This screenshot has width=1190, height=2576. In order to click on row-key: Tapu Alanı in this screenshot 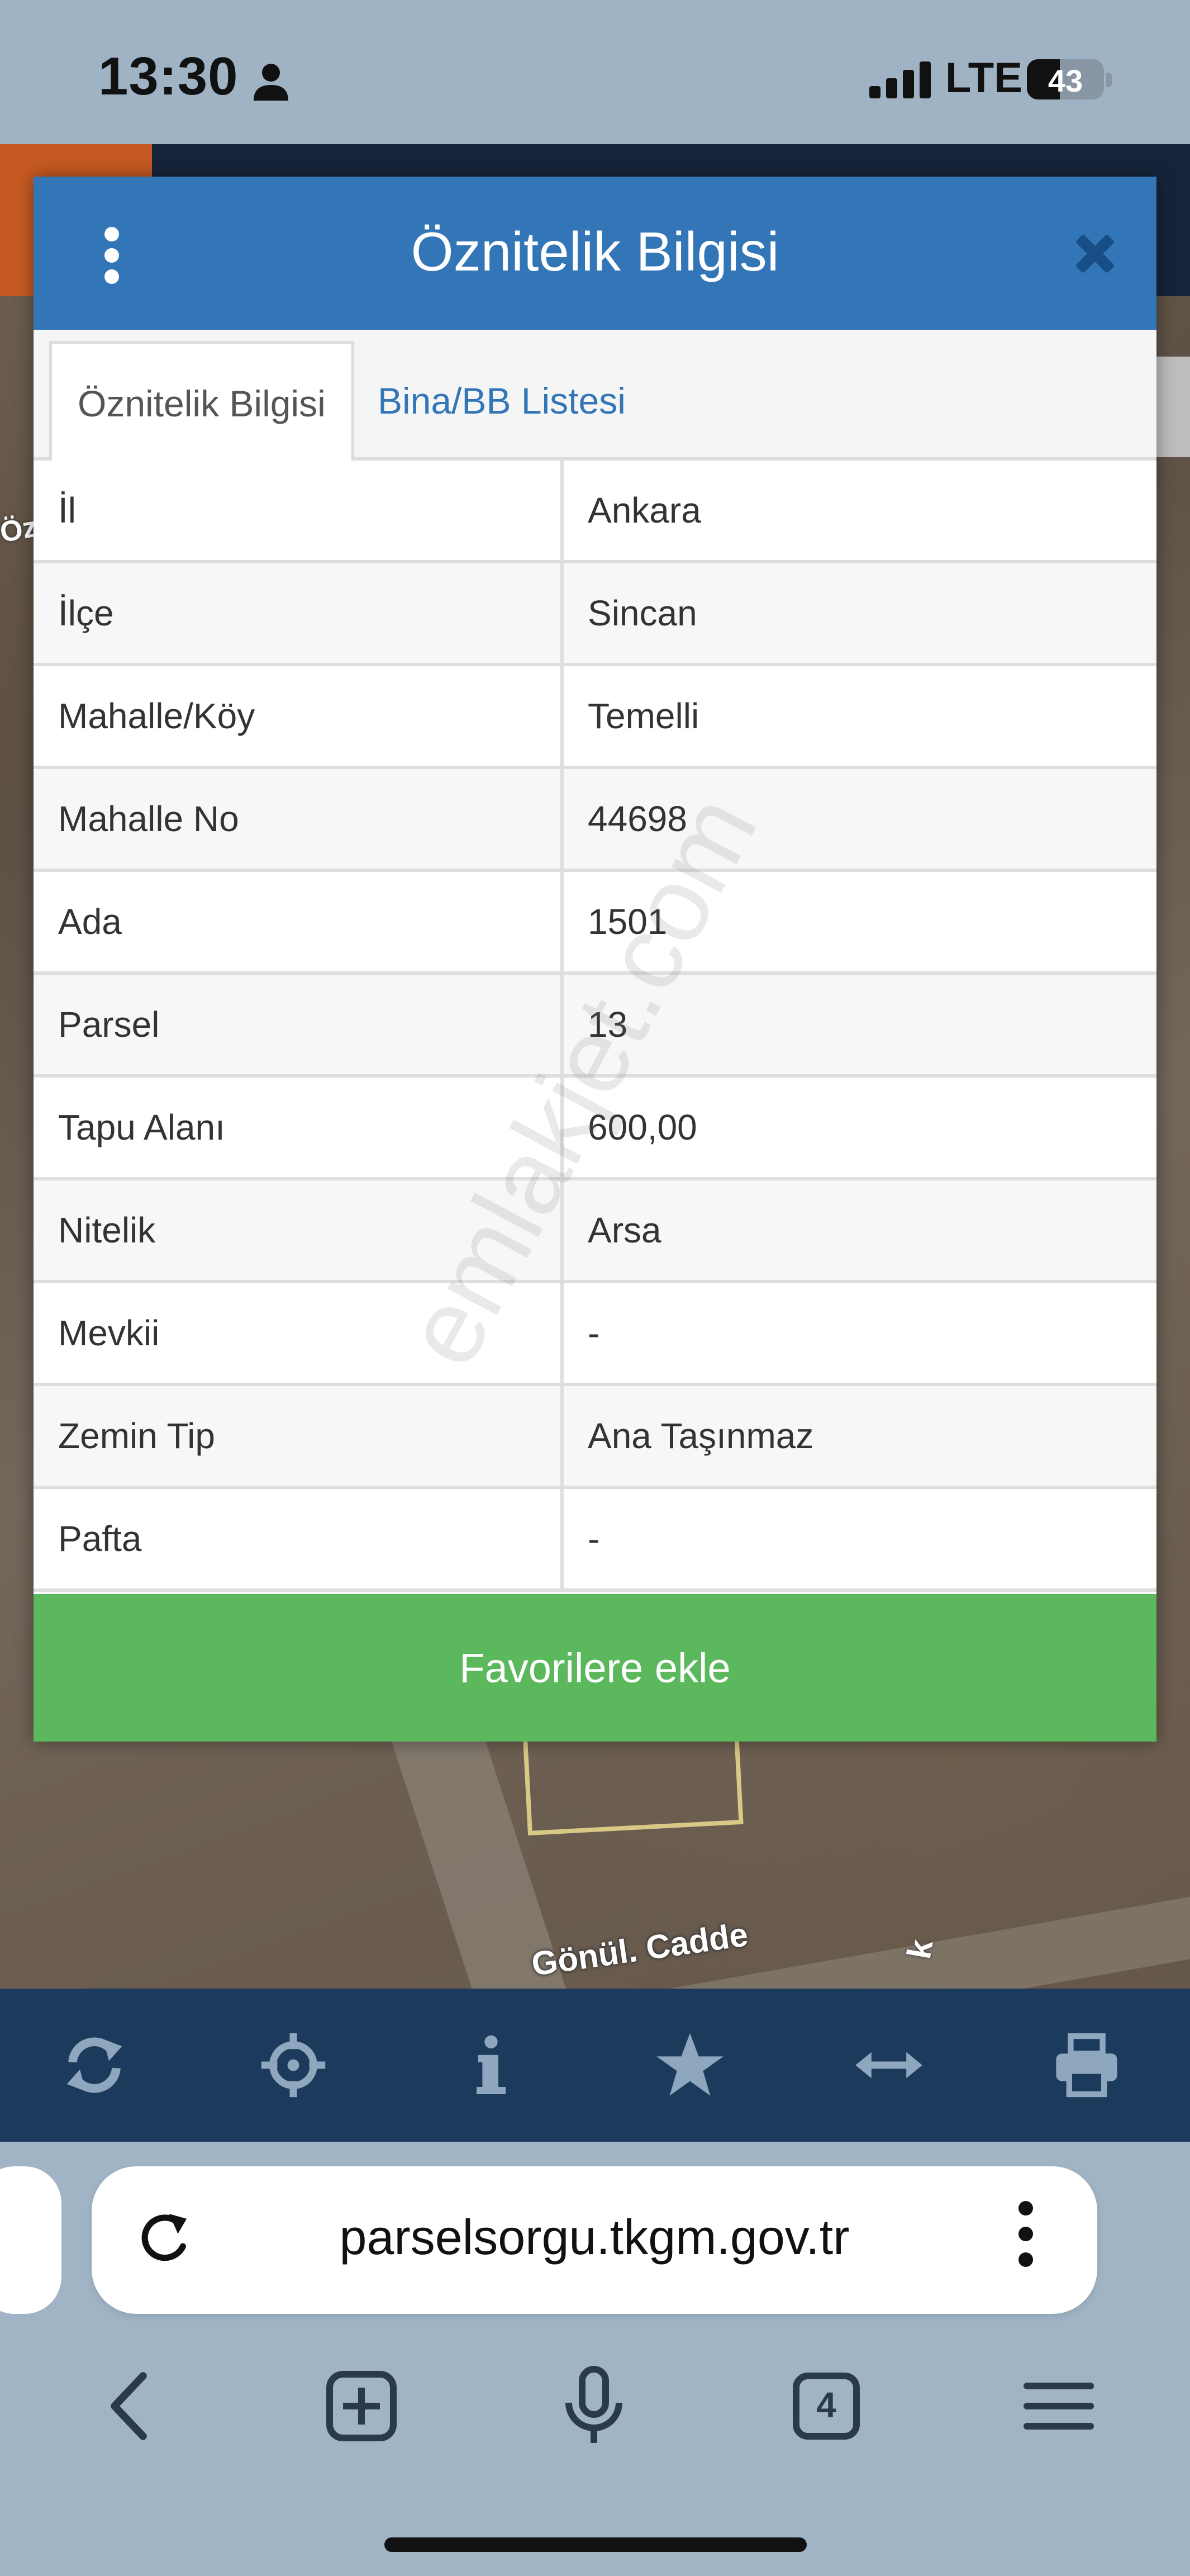, I will do `click(141, 1127)`.